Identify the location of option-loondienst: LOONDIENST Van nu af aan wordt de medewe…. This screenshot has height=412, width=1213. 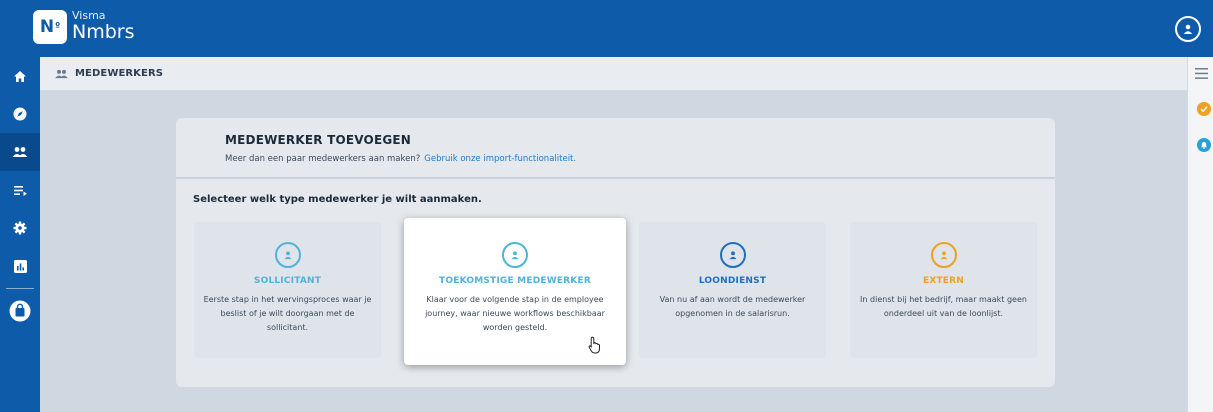
(732, 290).